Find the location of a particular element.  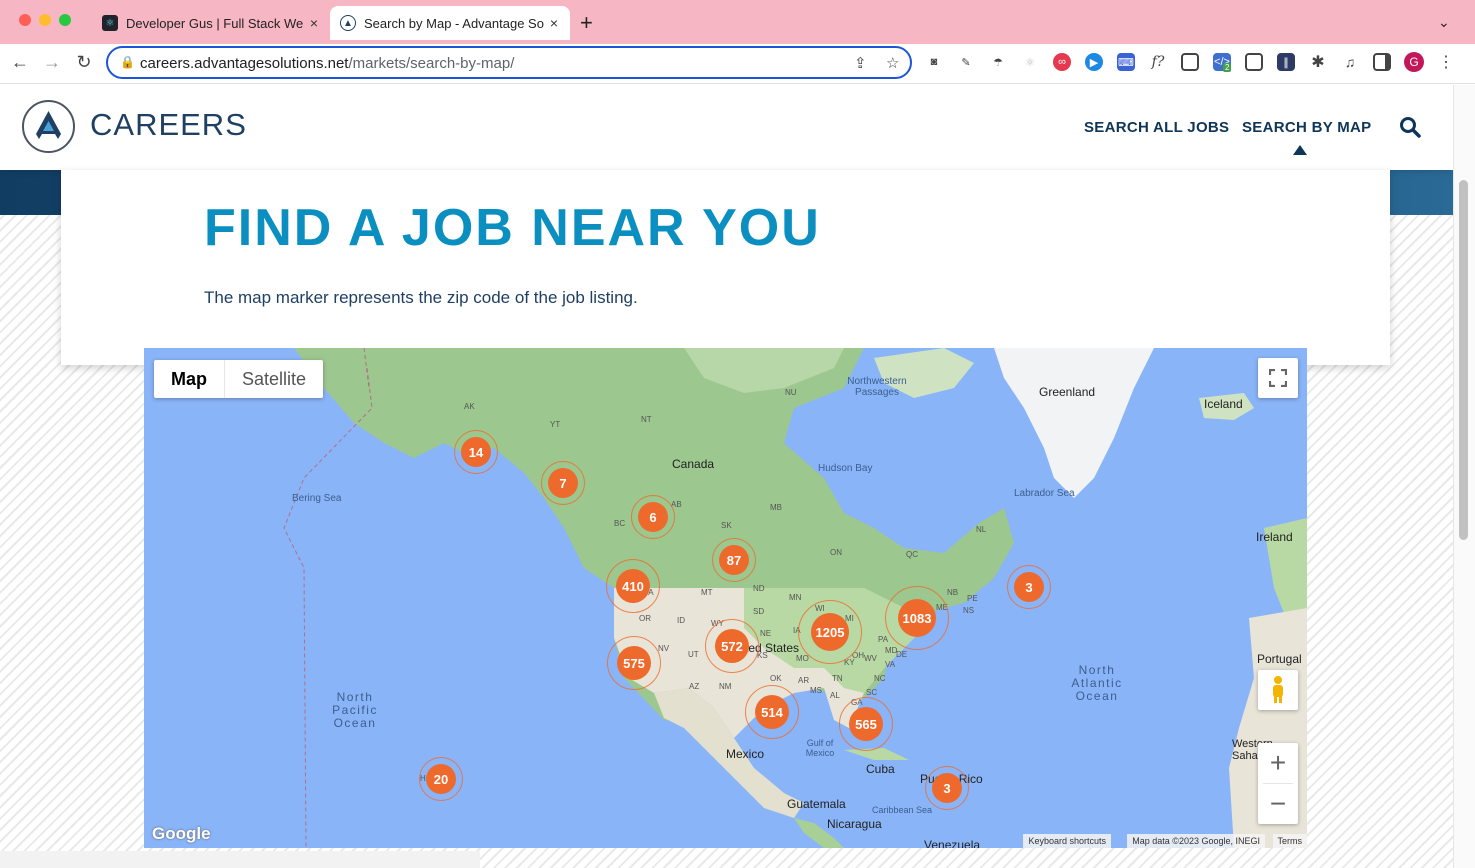

zoom-out-button: − is located at coordinates (1278, 804).